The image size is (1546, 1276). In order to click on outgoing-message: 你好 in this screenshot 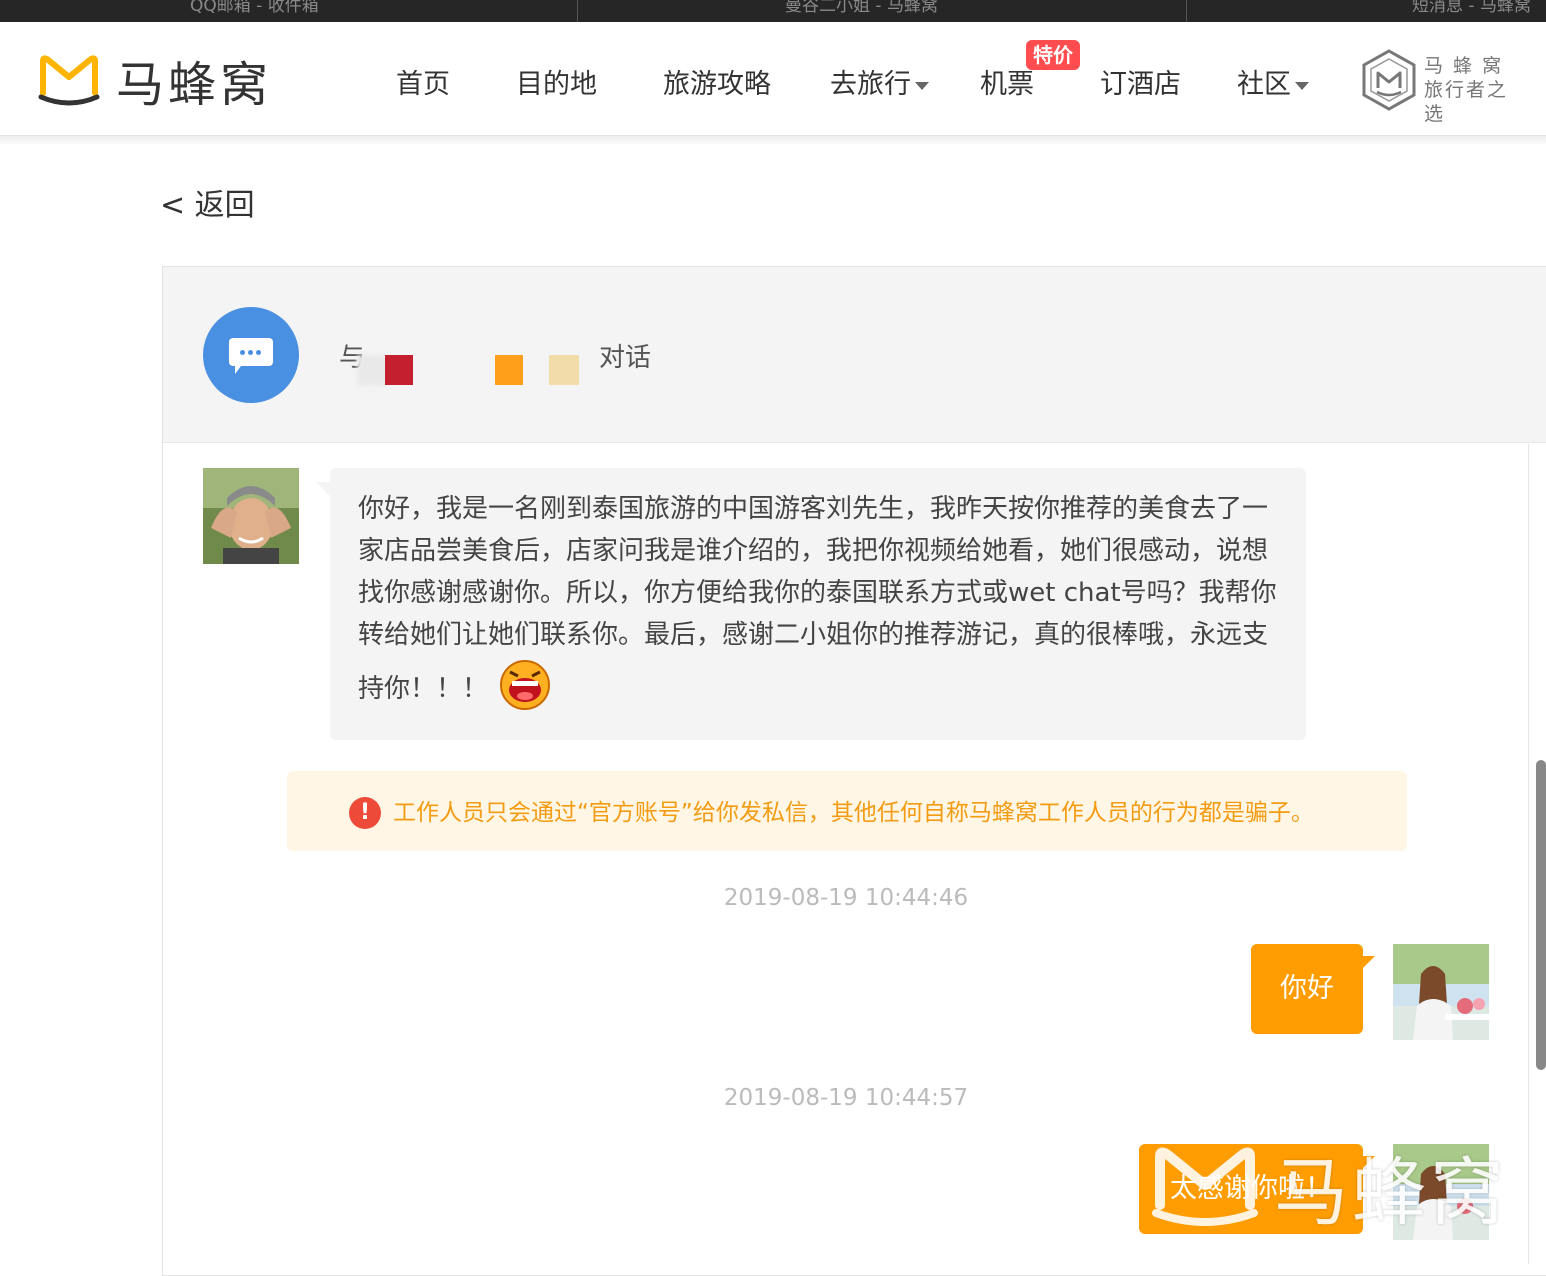, I will do `click(1313, 989)`.